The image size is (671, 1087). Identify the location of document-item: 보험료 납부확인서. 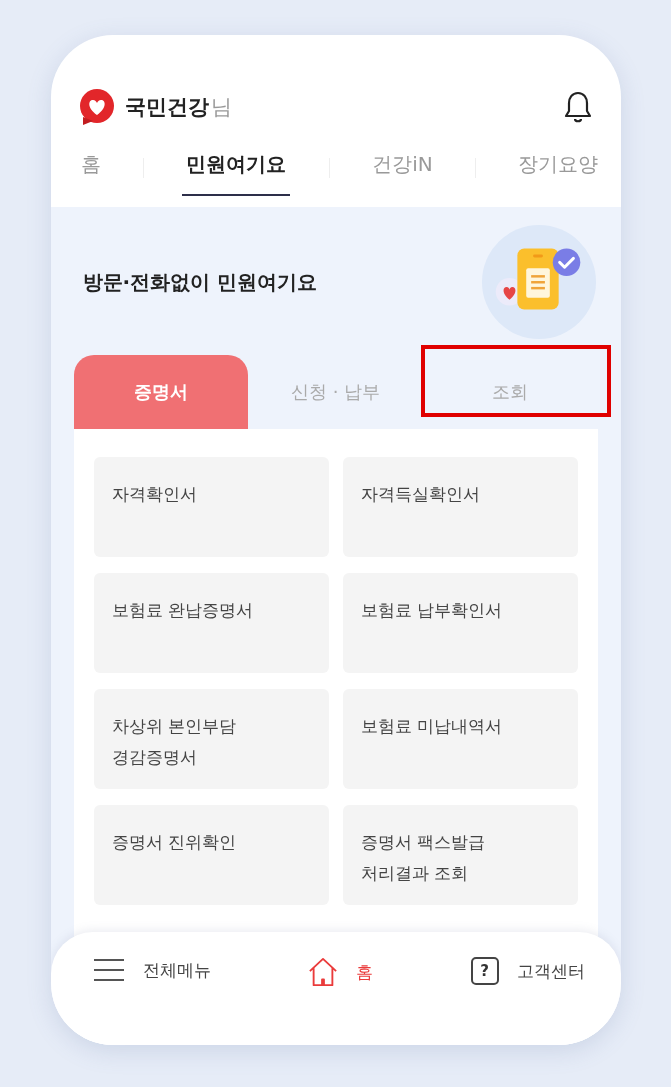
(460, 623).